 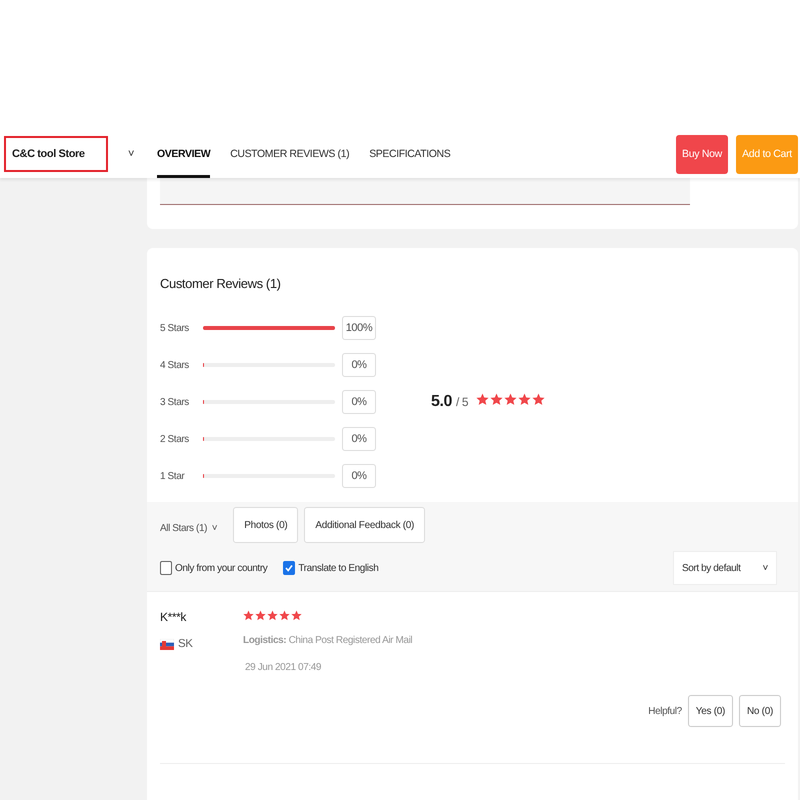 What do you see at coordinates (441, 402) in the screenshot?
I see `average-score: 5.0` at bounding box center [441, 402].